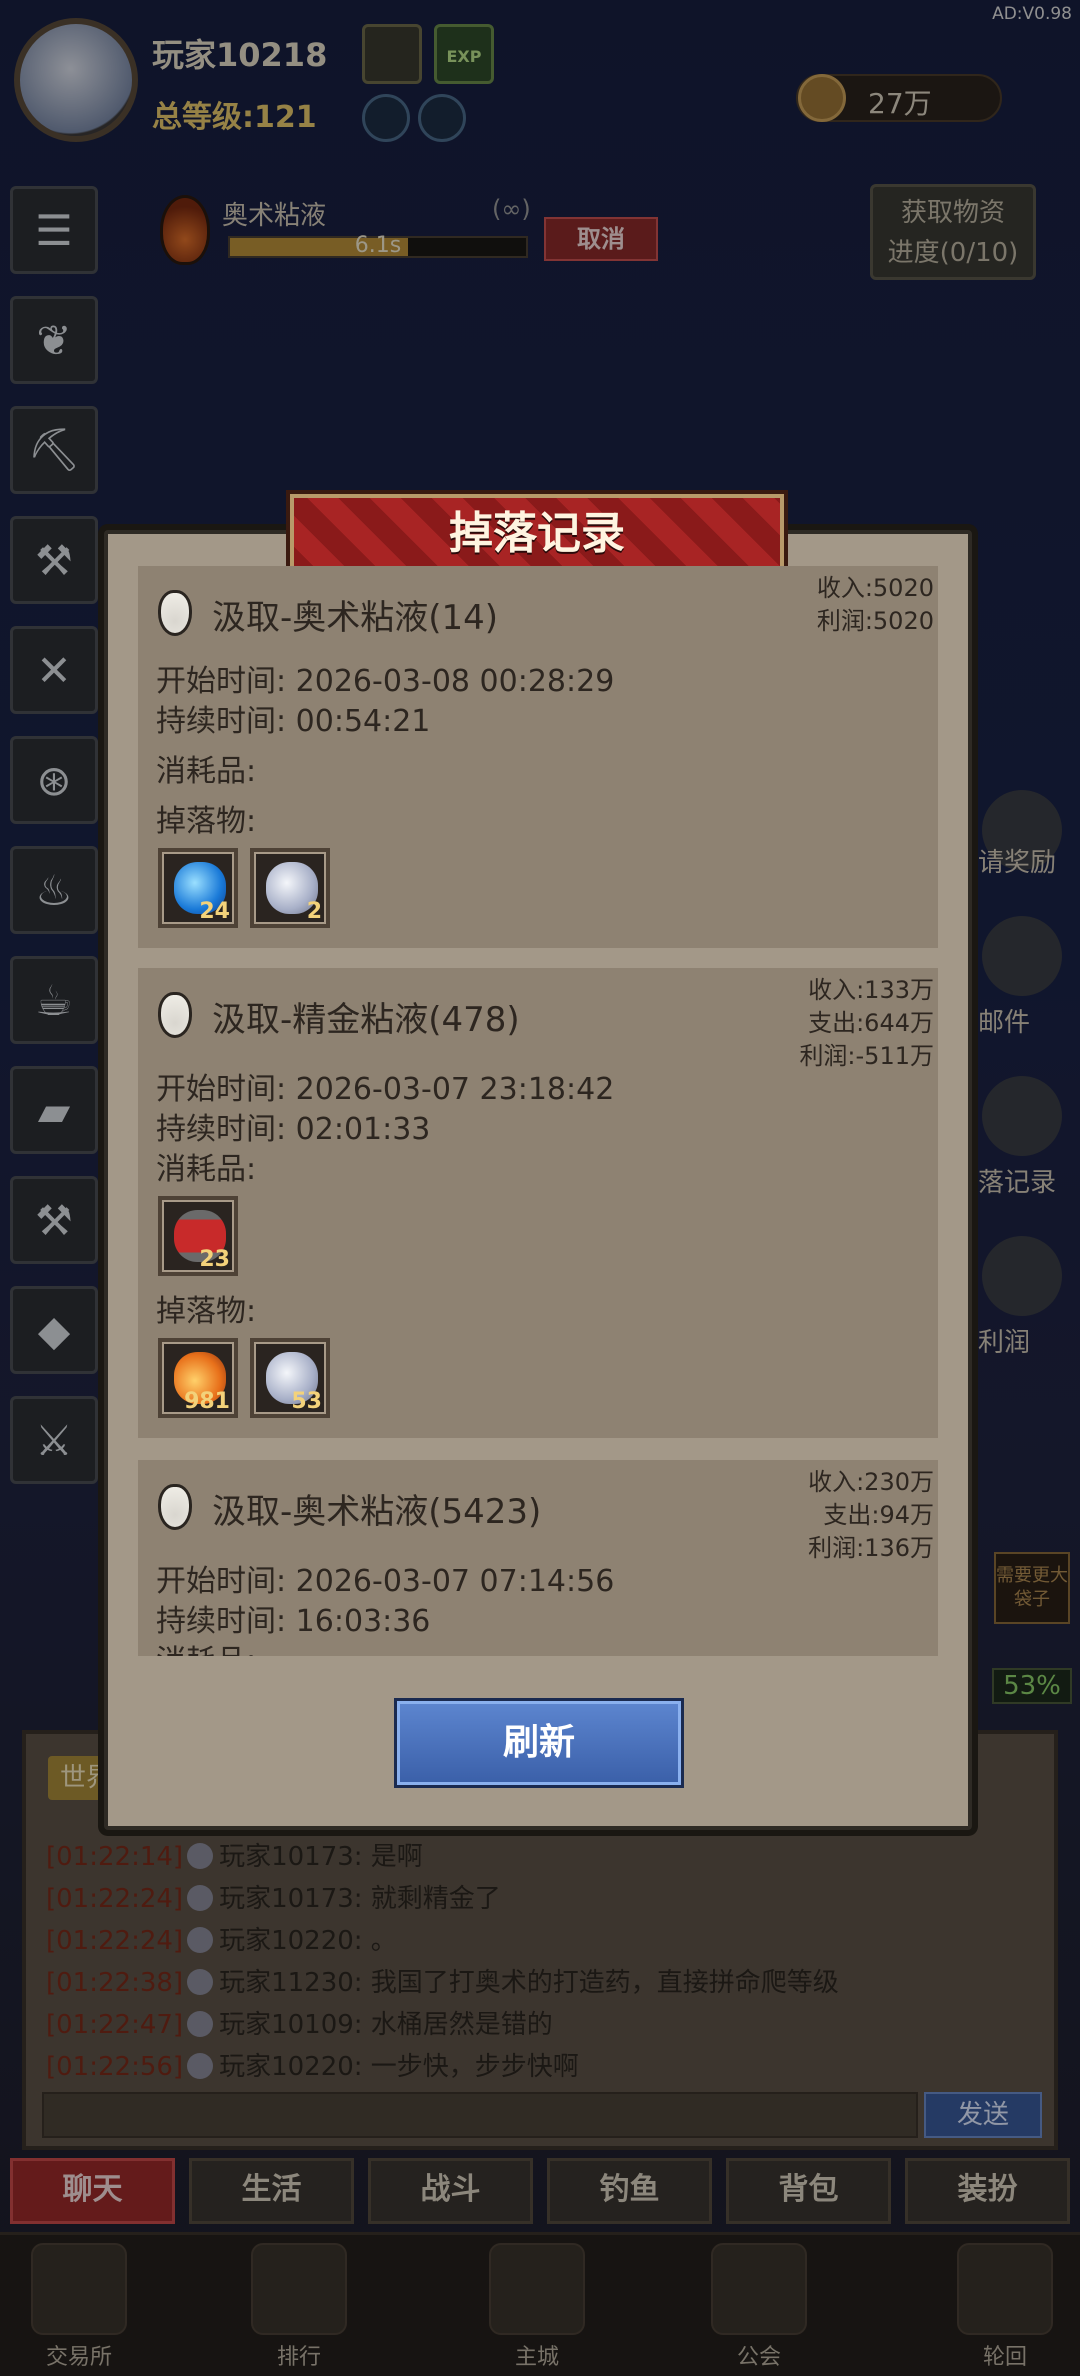  Describe the element at coordinates (290, 888) in the screenshot. I see `item-slot: 2` at that location.